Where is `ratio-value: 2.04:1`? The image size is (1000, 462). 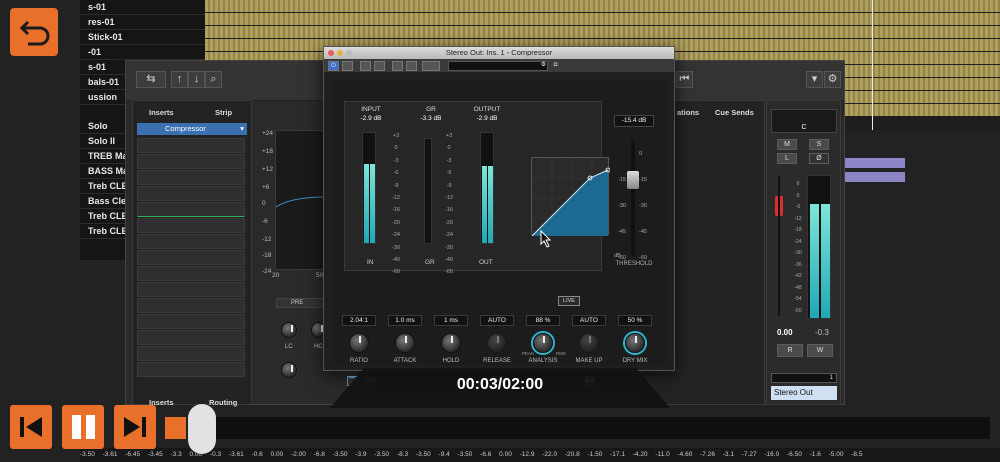
ratio-value: 2.04:1 is located at coordinates (359, 320).